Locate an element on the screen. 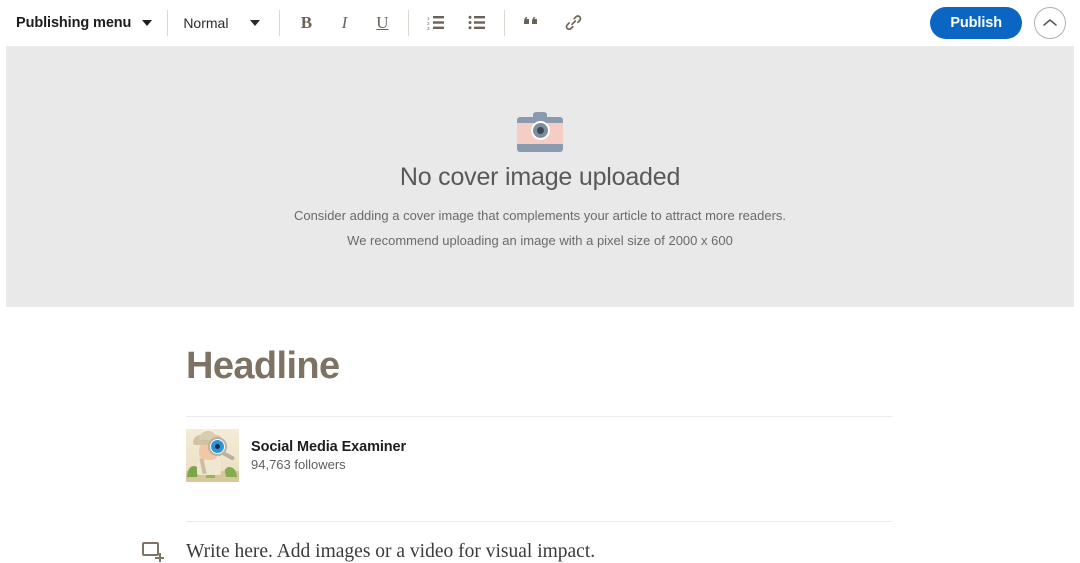  collapse-toolbar-button is located at coordinates (1050, 22).